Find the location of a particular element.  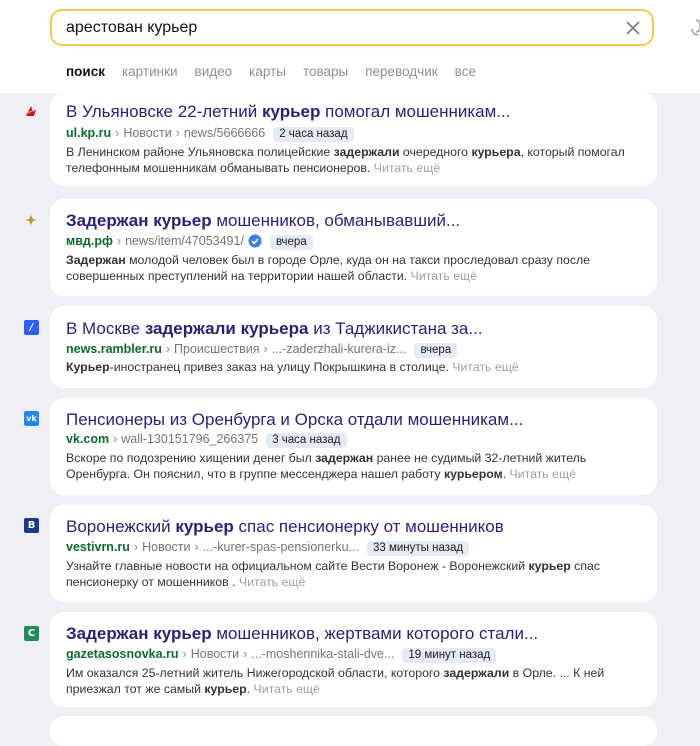

result-domain: gazetasosnovka.ru is located at coordinates (122, 654).